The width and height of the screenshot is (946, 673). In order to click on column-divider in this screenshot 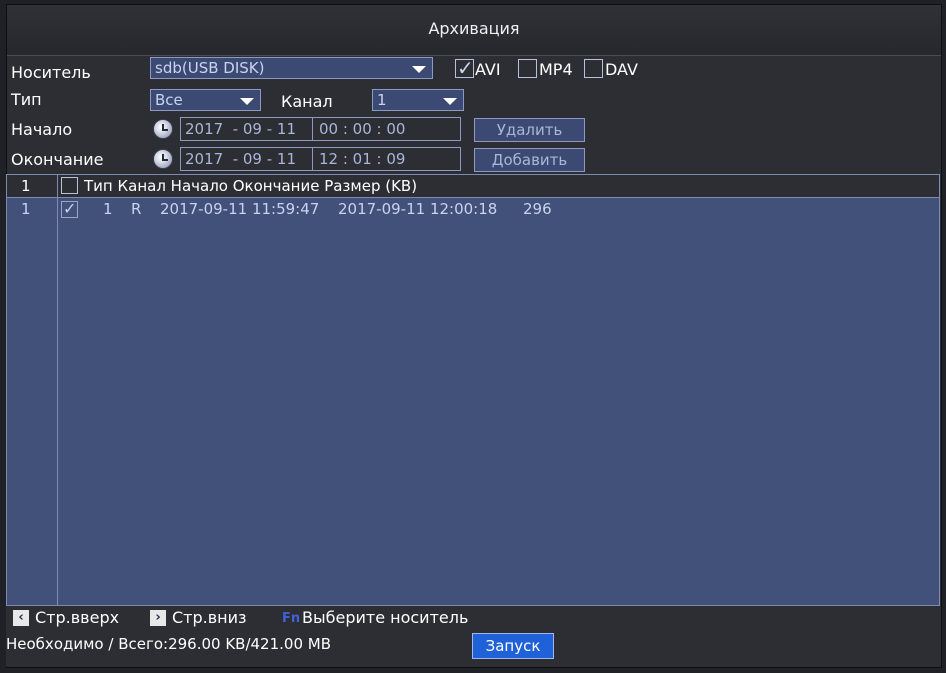, I will do `click(57, 390)`.